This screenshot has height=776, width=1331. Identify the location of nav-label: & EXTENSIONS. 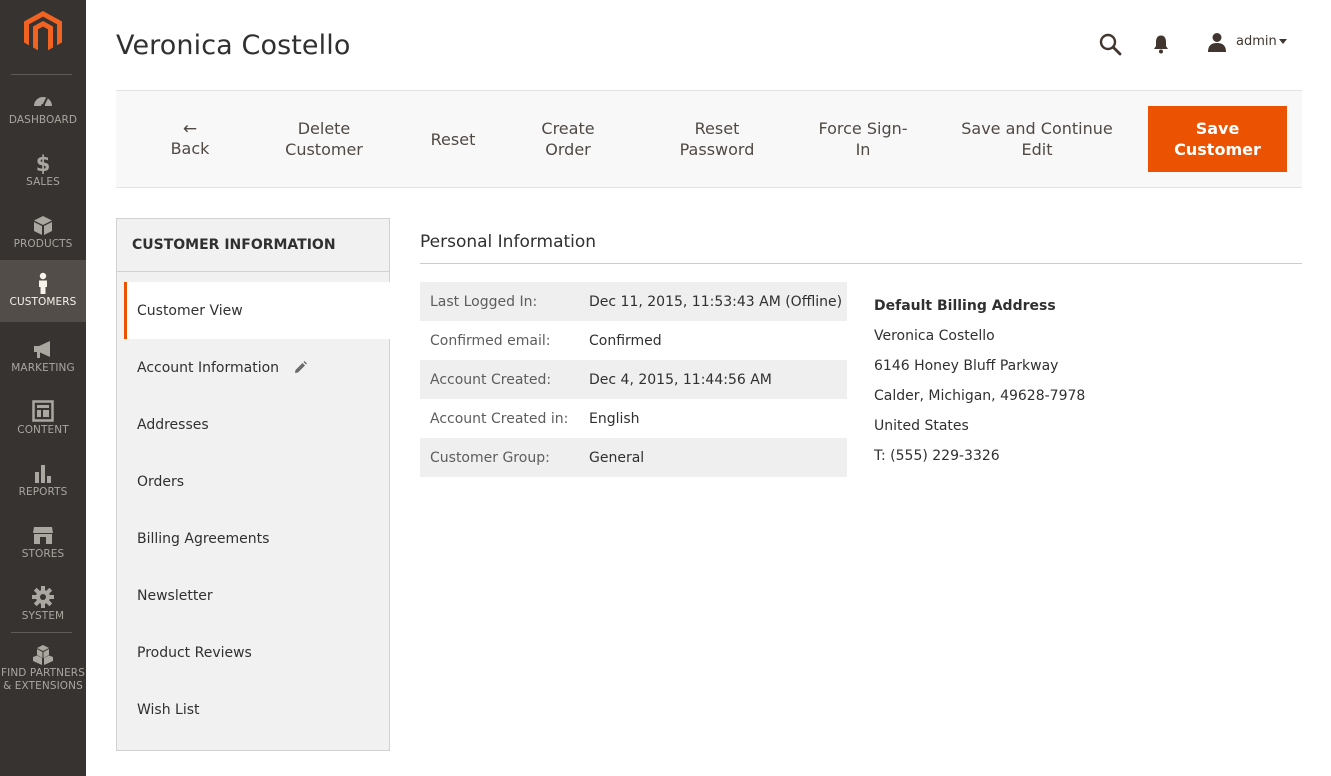
(43, 686).